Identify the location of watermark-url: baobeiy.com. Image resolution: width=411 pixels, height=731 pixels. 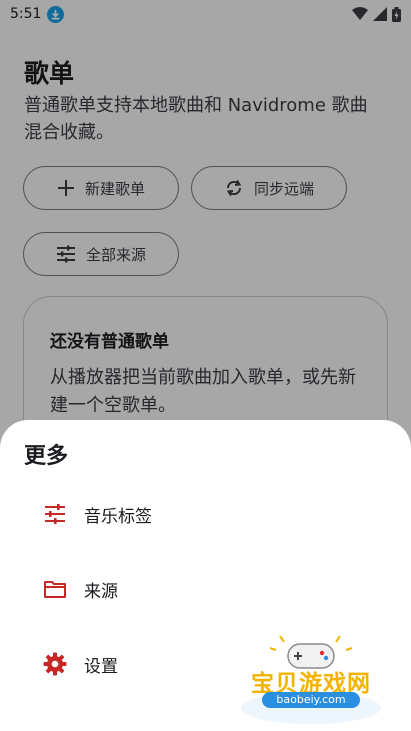
(311, 700).